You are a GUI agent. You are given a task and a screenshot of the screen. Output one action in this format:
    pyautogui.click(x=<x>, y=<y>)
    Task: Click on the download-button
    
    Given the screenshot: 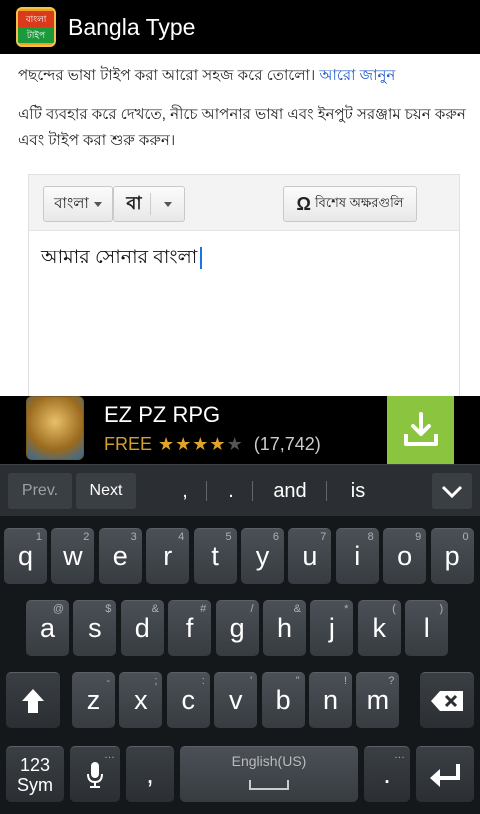 What is the action you would take?
    pyautogui.click(x=420, y=430)
    